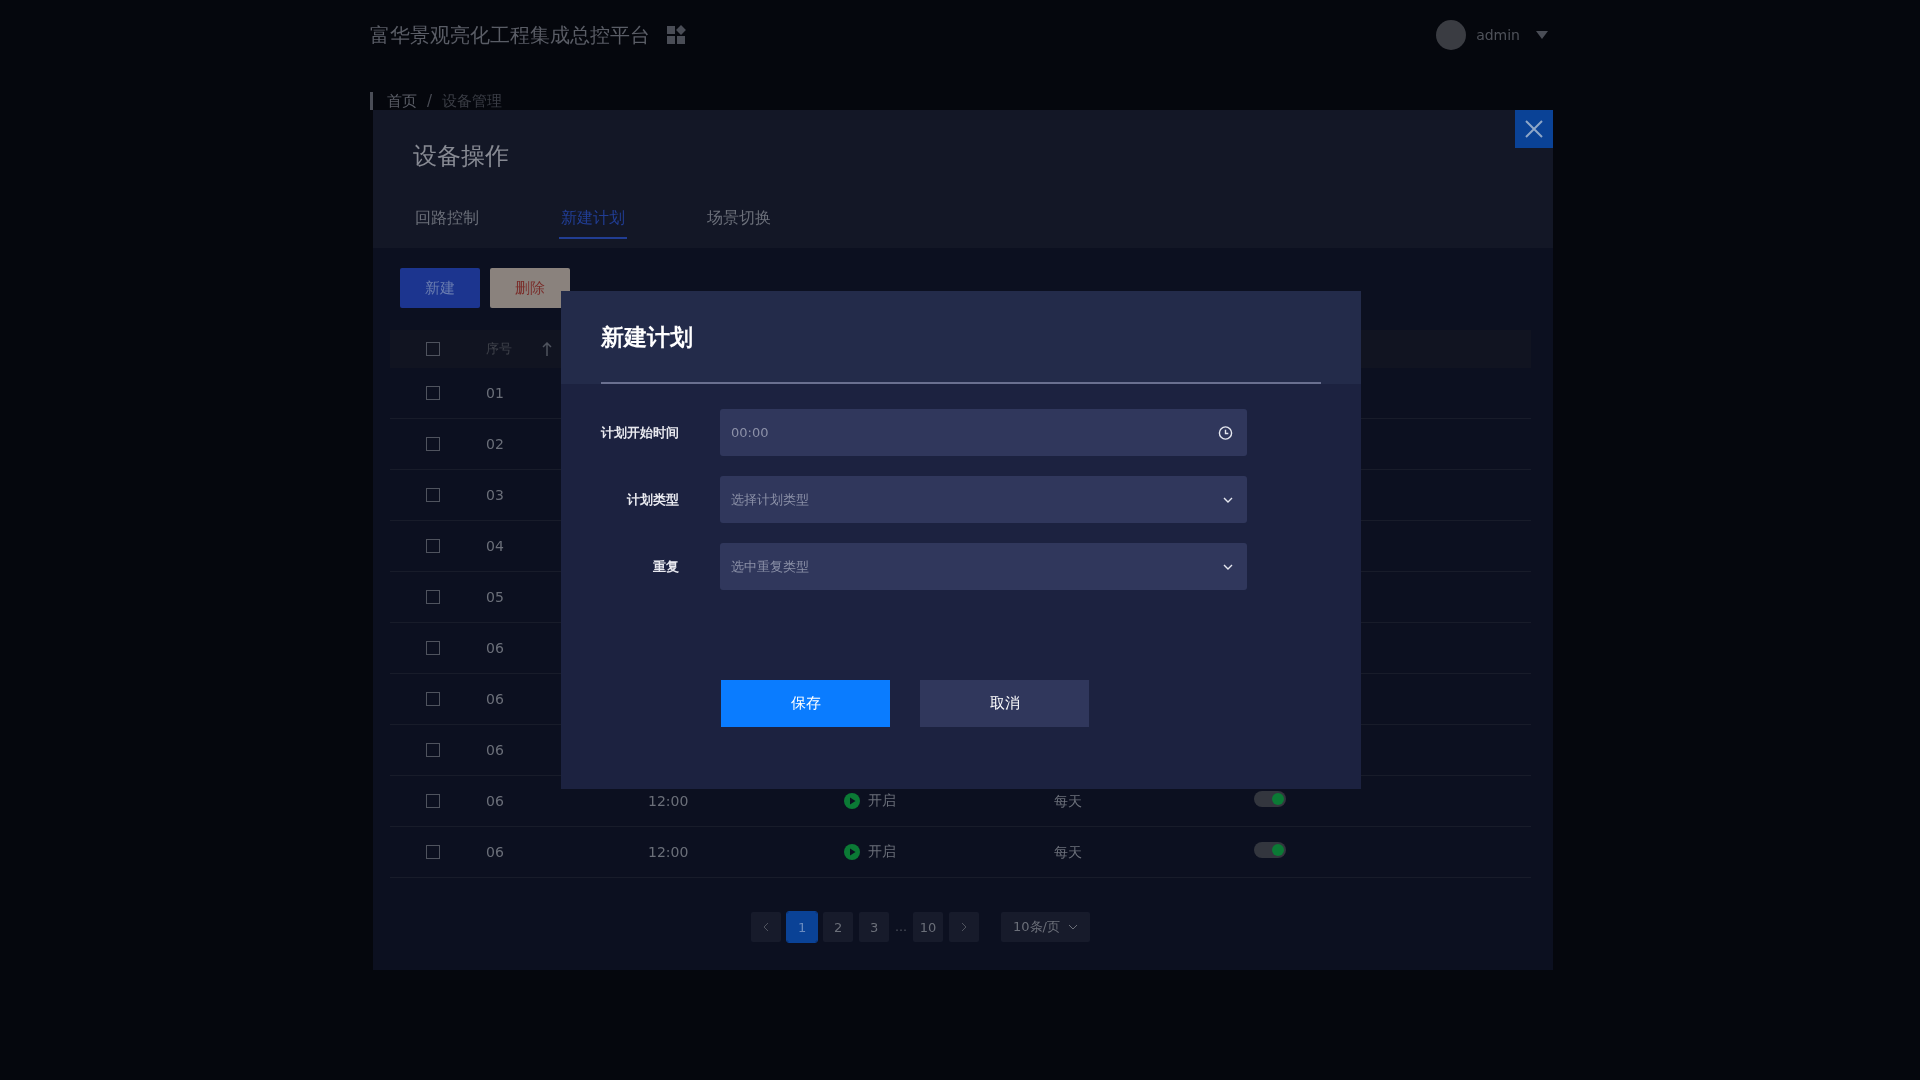  I want to click on close-icon, so click(1534, 129).